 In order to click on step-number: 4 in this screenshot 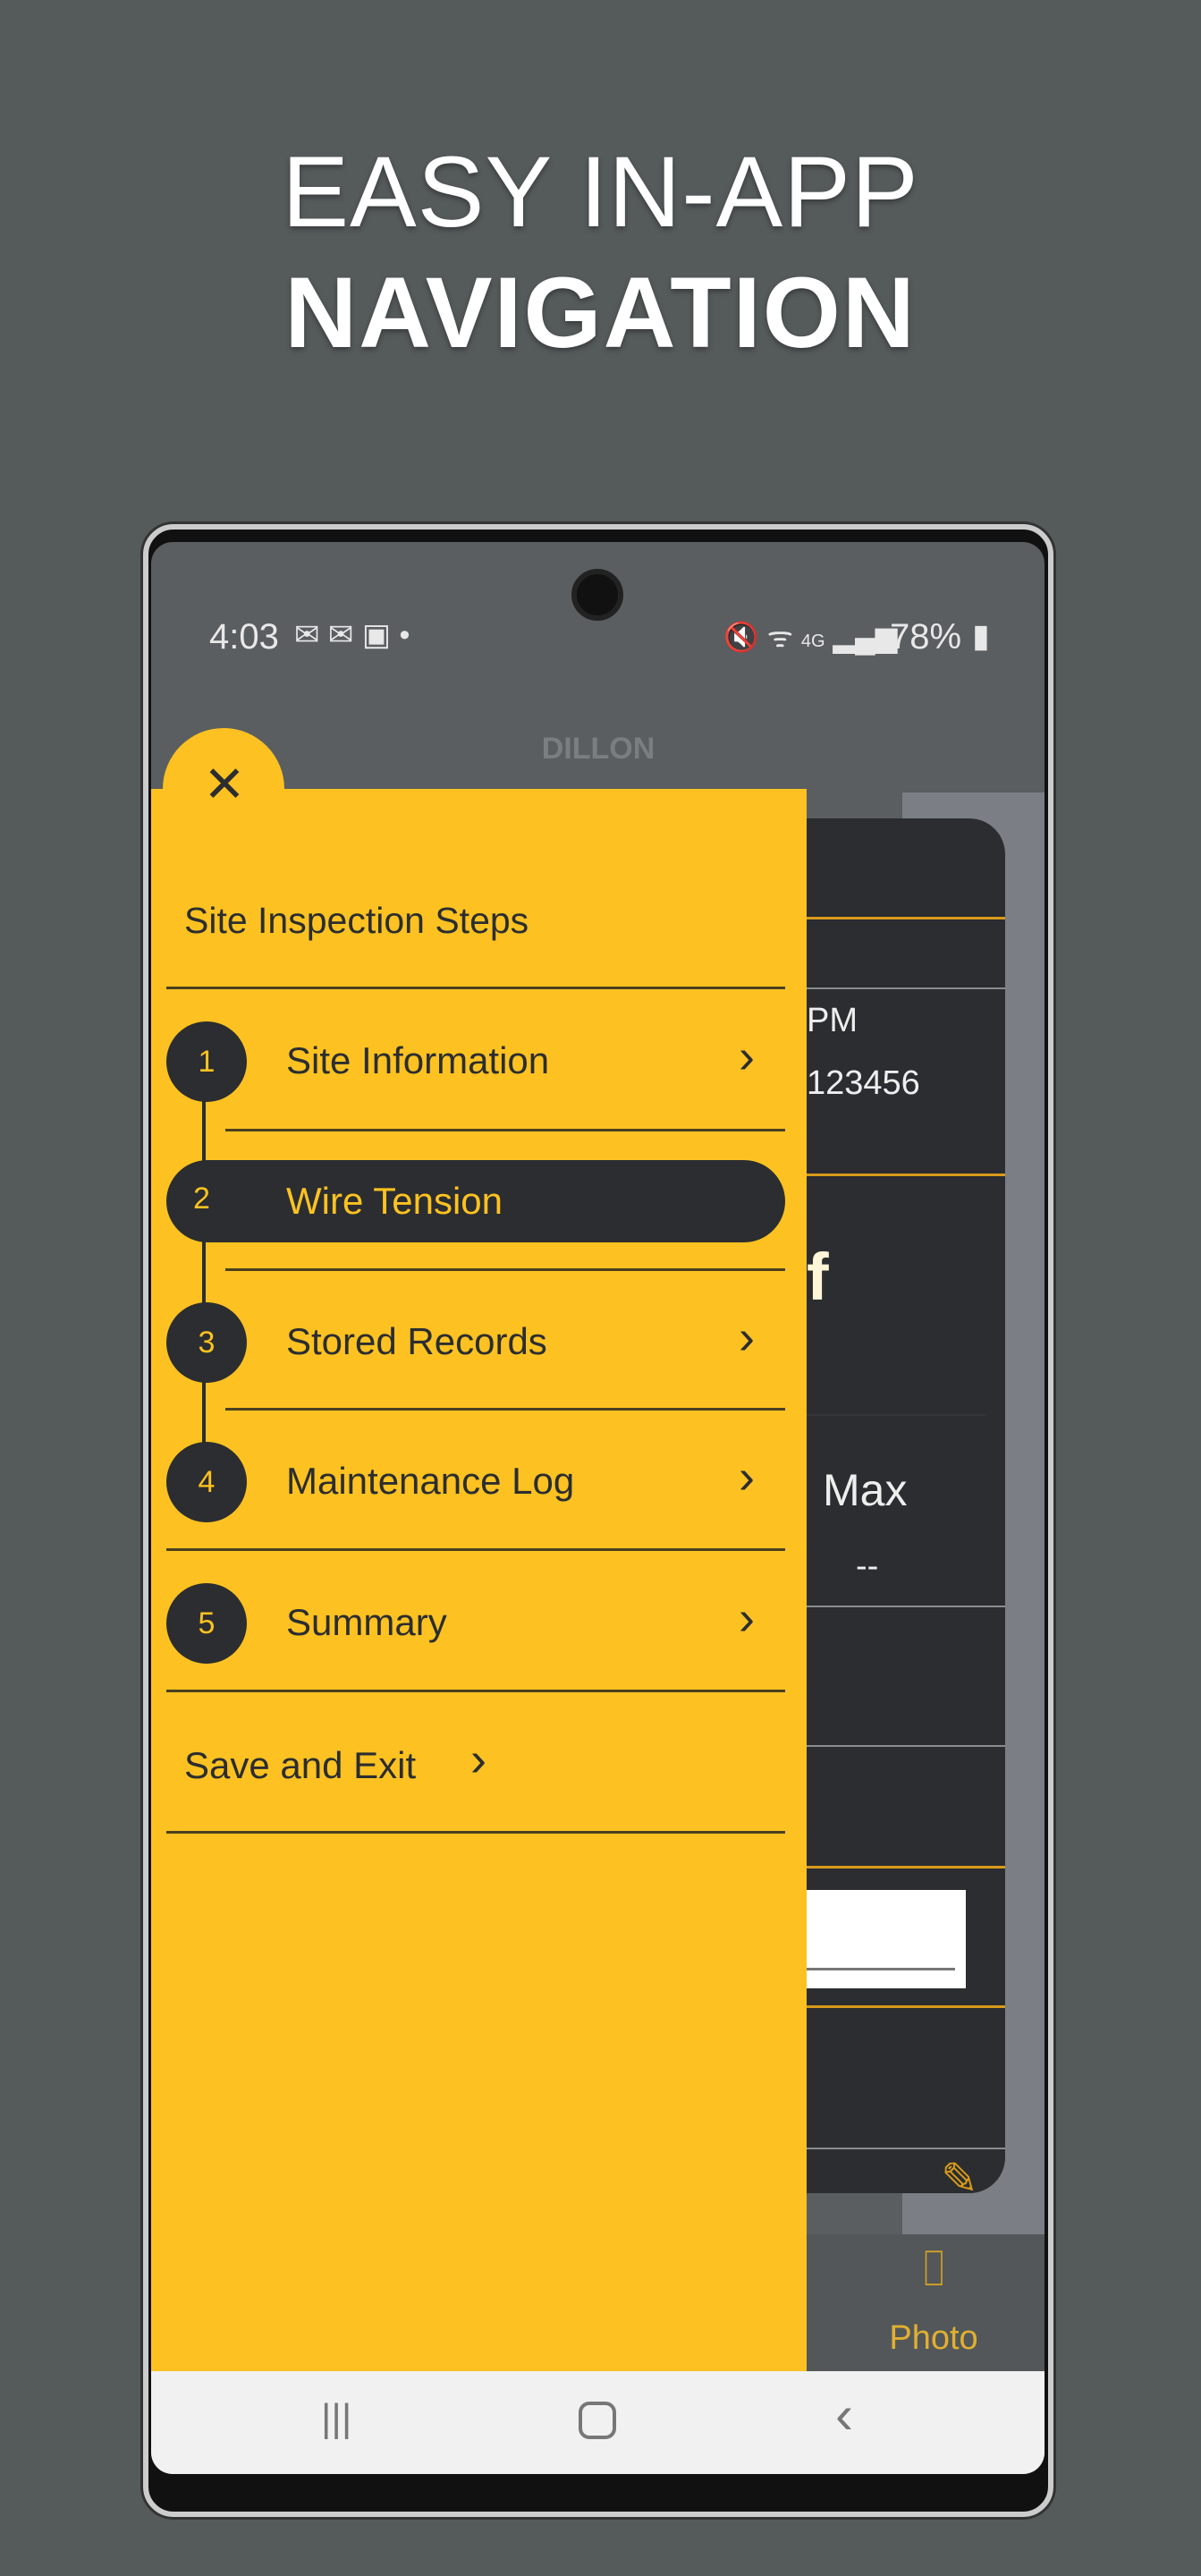, I will do `click(206, 1482)`.